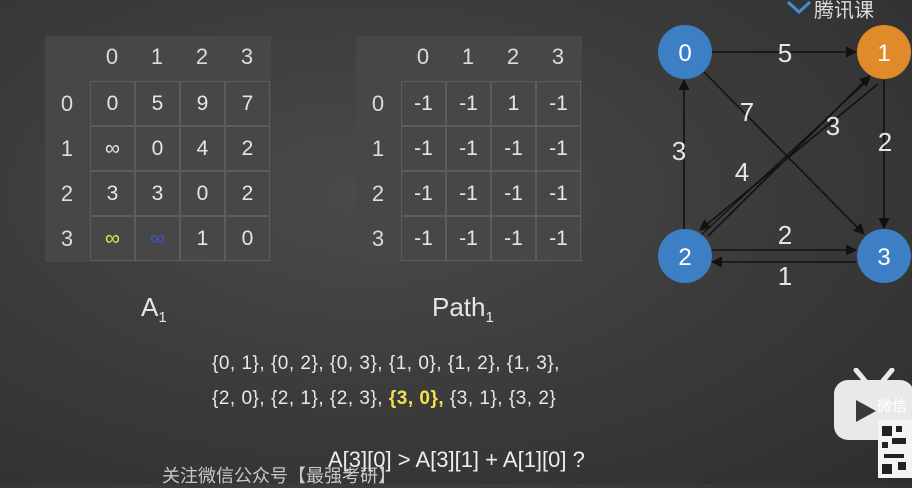 The width and height of the screenshot is (912, 488). Describe the element at coordinates (279, 476) in the screenshot. I see `wechat-watermark: 关注微信公众号【最强考研】` at that location.